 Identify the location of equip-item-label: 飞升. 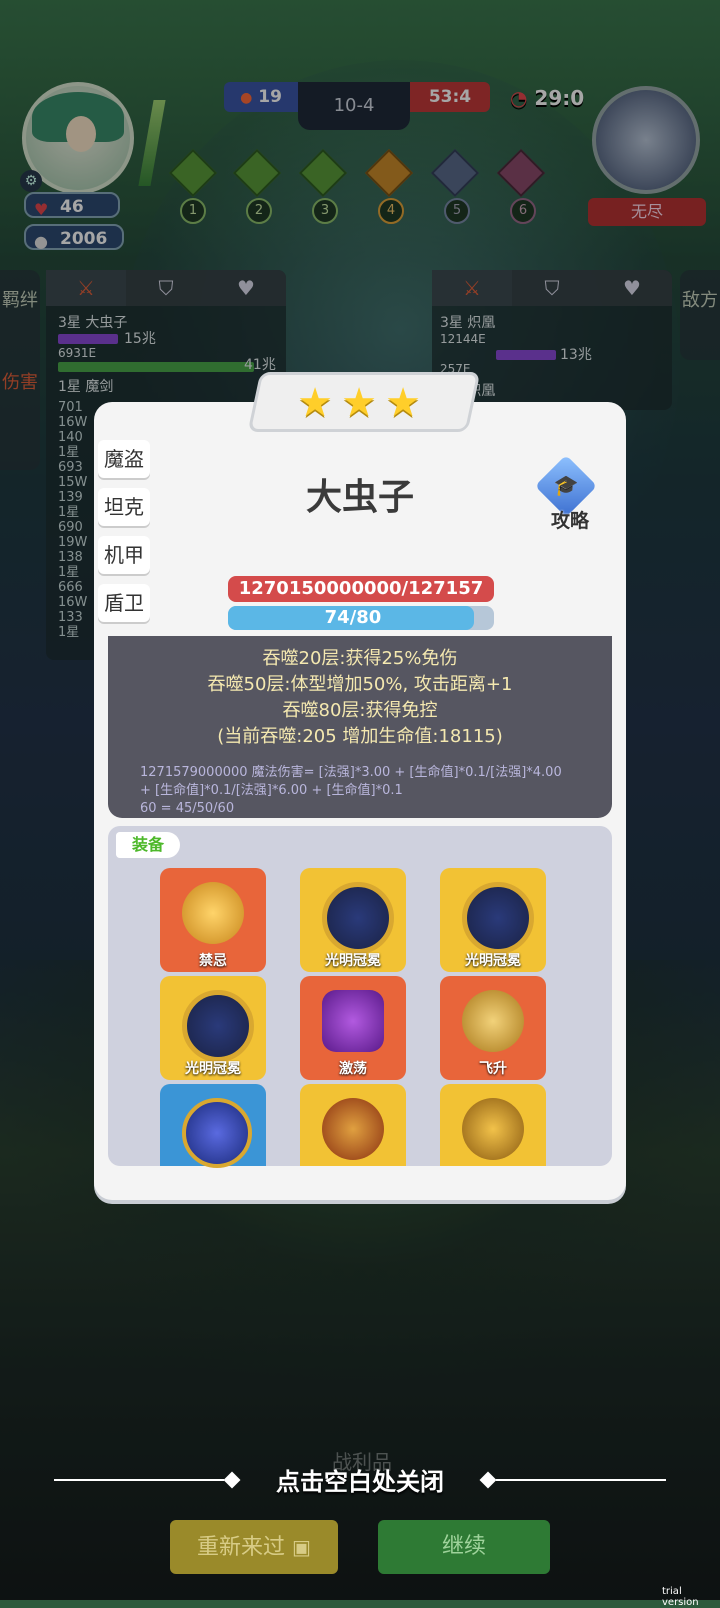
(493, 1069).